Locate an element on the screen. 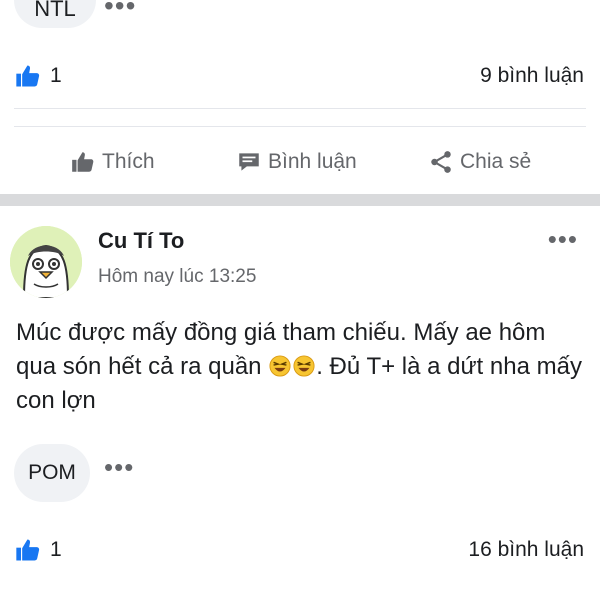 Image resolution: width=600 pixels, height=600 pixels. post-separator is located at coordinates (300, 200).